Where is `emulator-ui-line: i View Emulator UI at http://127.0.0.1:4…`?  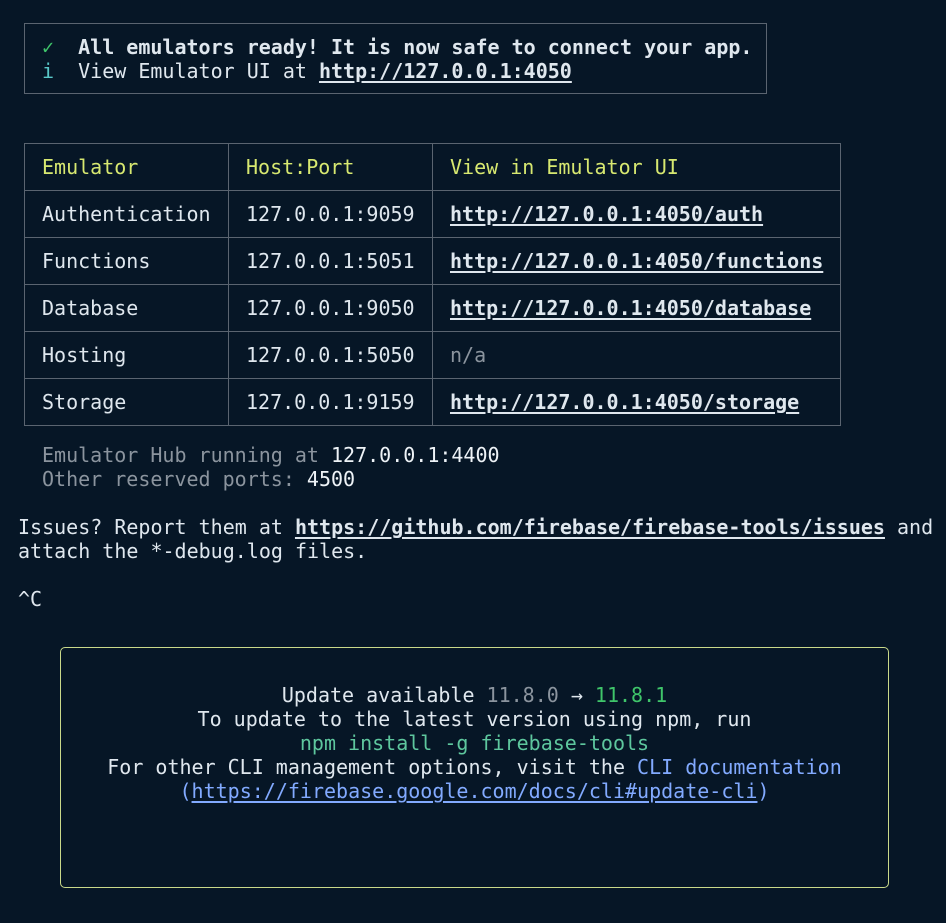
emulator-ui-line: i View Emulator UI at http://127.0.0.1:4… is located at coordinates (307, 71).